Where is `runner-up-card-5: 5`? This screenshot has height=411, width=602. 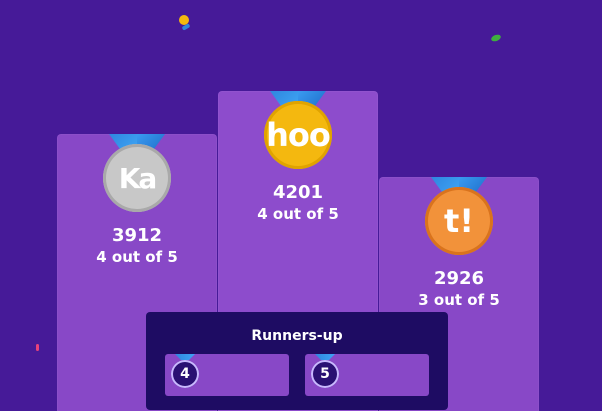 runner-up-card-5: 5 is located at coordinates (367, 375).